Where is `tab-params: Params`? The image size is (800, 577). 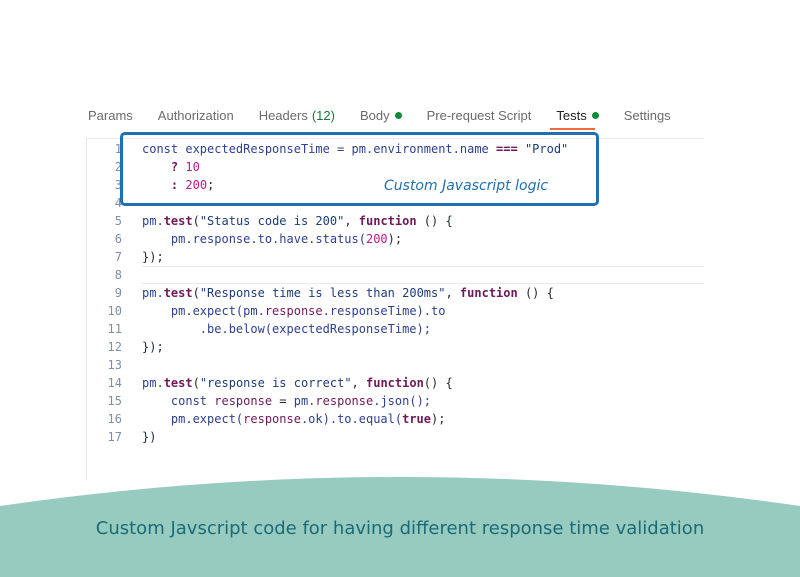 tab-params: Params is located at coordinates (110, 115).